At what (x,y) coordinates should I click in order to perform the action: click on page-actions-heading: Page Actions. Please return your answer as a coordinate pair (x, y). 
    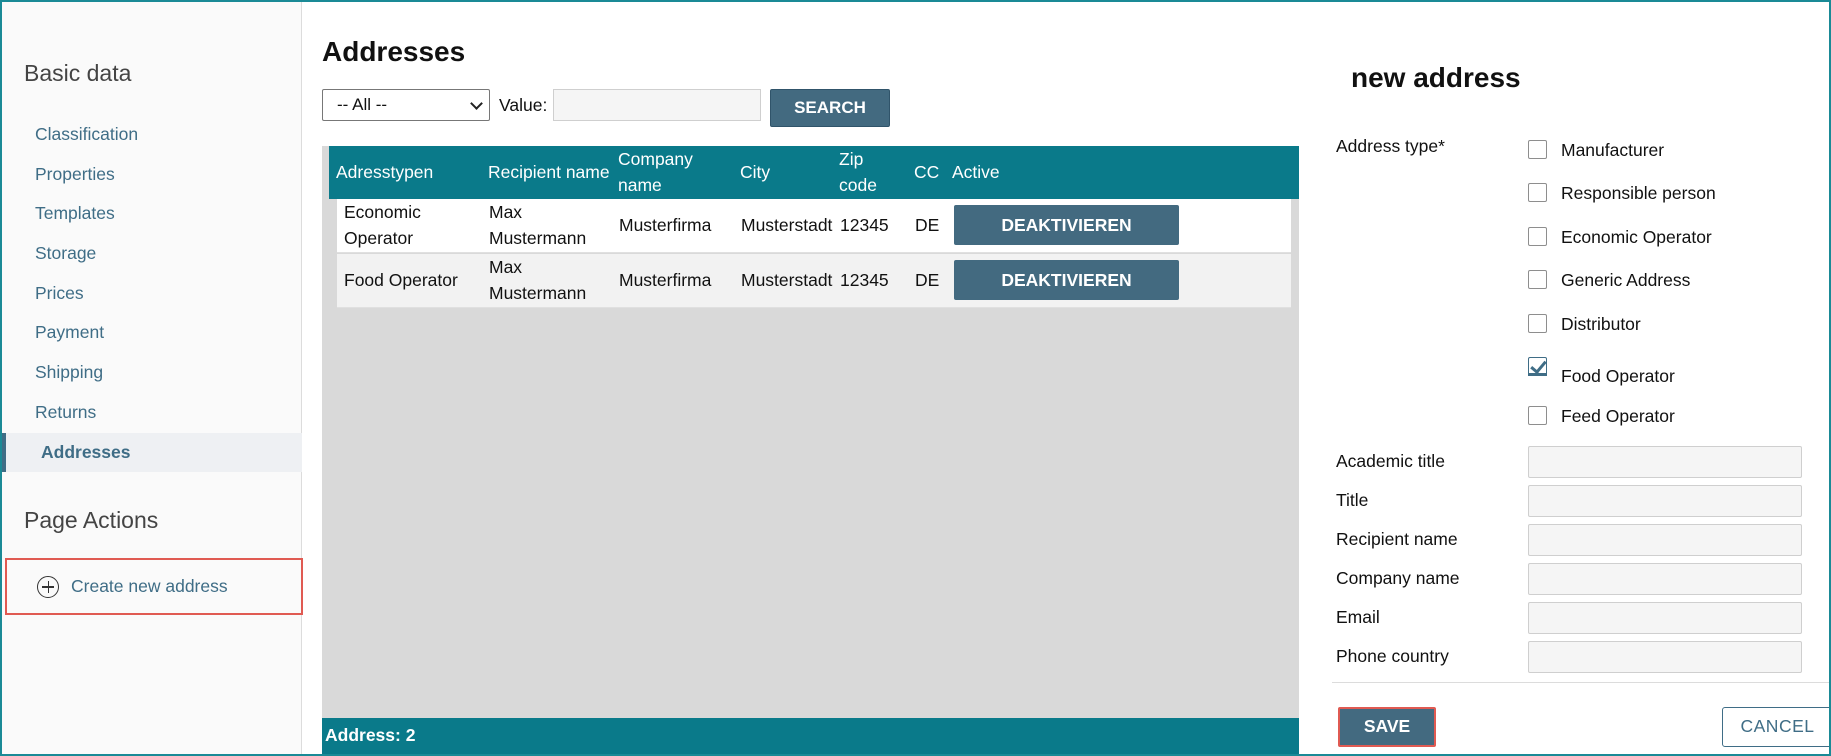
    Looking at the image, I should click on (91, 520).